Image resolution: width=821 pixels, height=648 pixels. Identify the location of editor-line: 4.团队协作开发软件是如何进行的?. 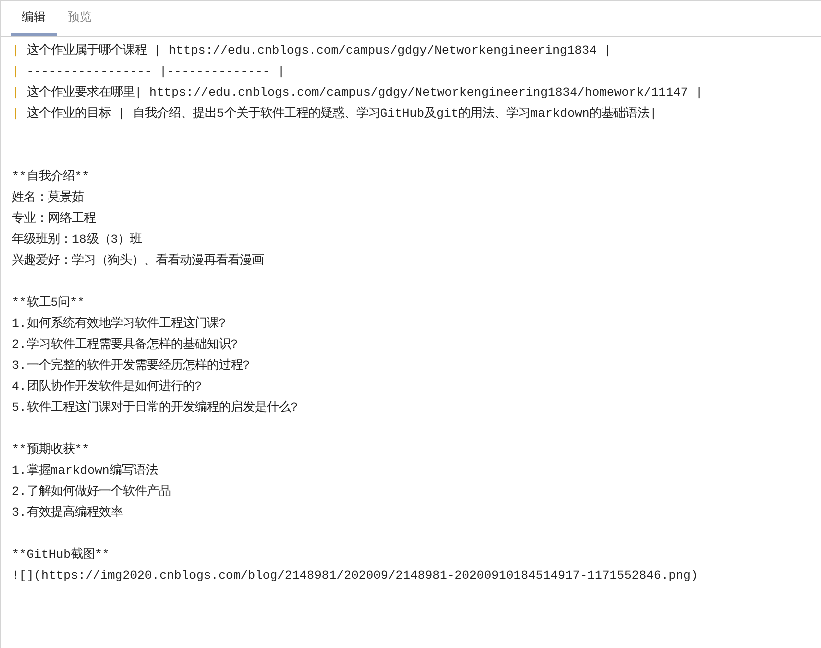
(107, 387).